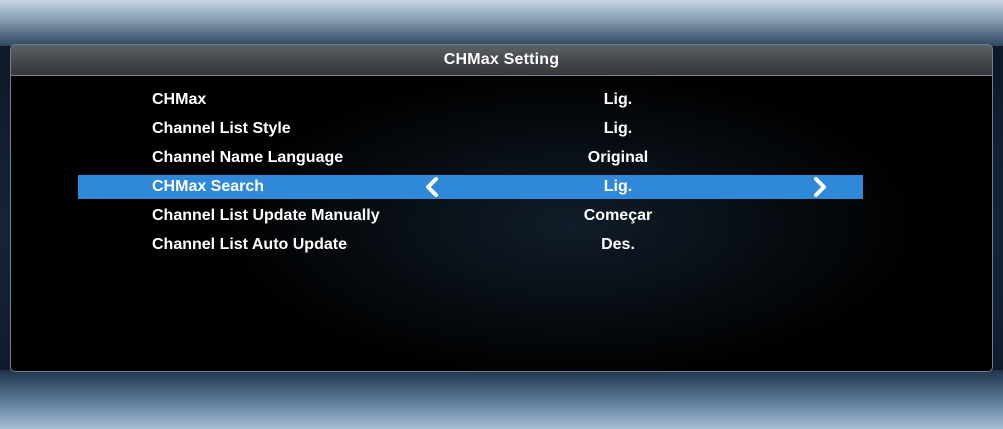  What do you see at coordinates (501, 23) in the screenshot?
I see `background-top-band` at bounding box center [501, 23].